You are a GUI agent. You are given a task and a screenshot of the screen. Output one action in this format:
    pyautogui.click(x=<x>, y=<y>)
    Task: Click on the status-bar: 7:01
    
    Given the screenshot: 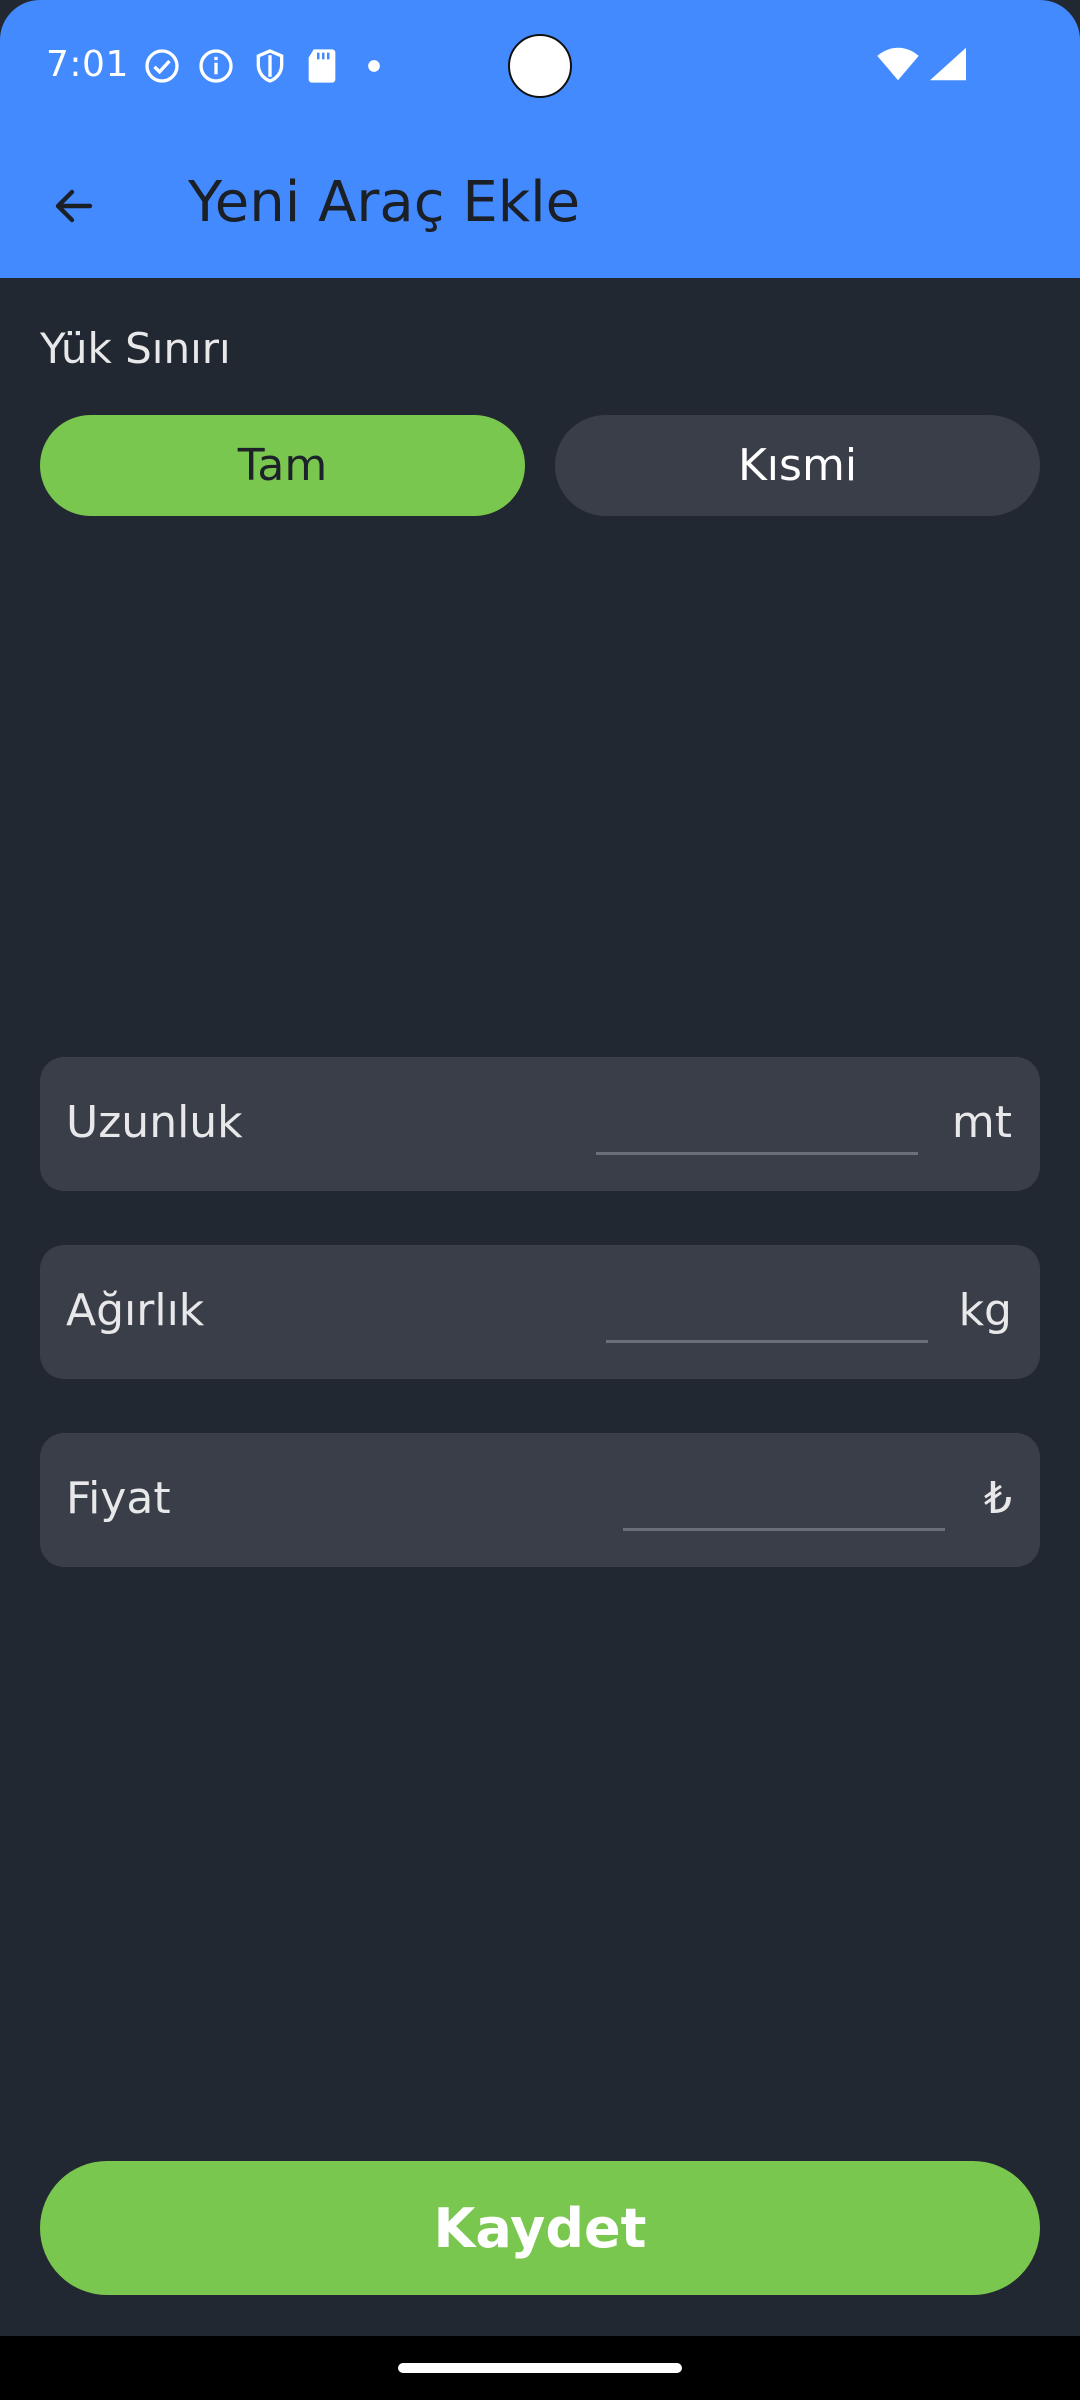 What is the action you would take?
    pyautogui.click(x=540, y=65)
    